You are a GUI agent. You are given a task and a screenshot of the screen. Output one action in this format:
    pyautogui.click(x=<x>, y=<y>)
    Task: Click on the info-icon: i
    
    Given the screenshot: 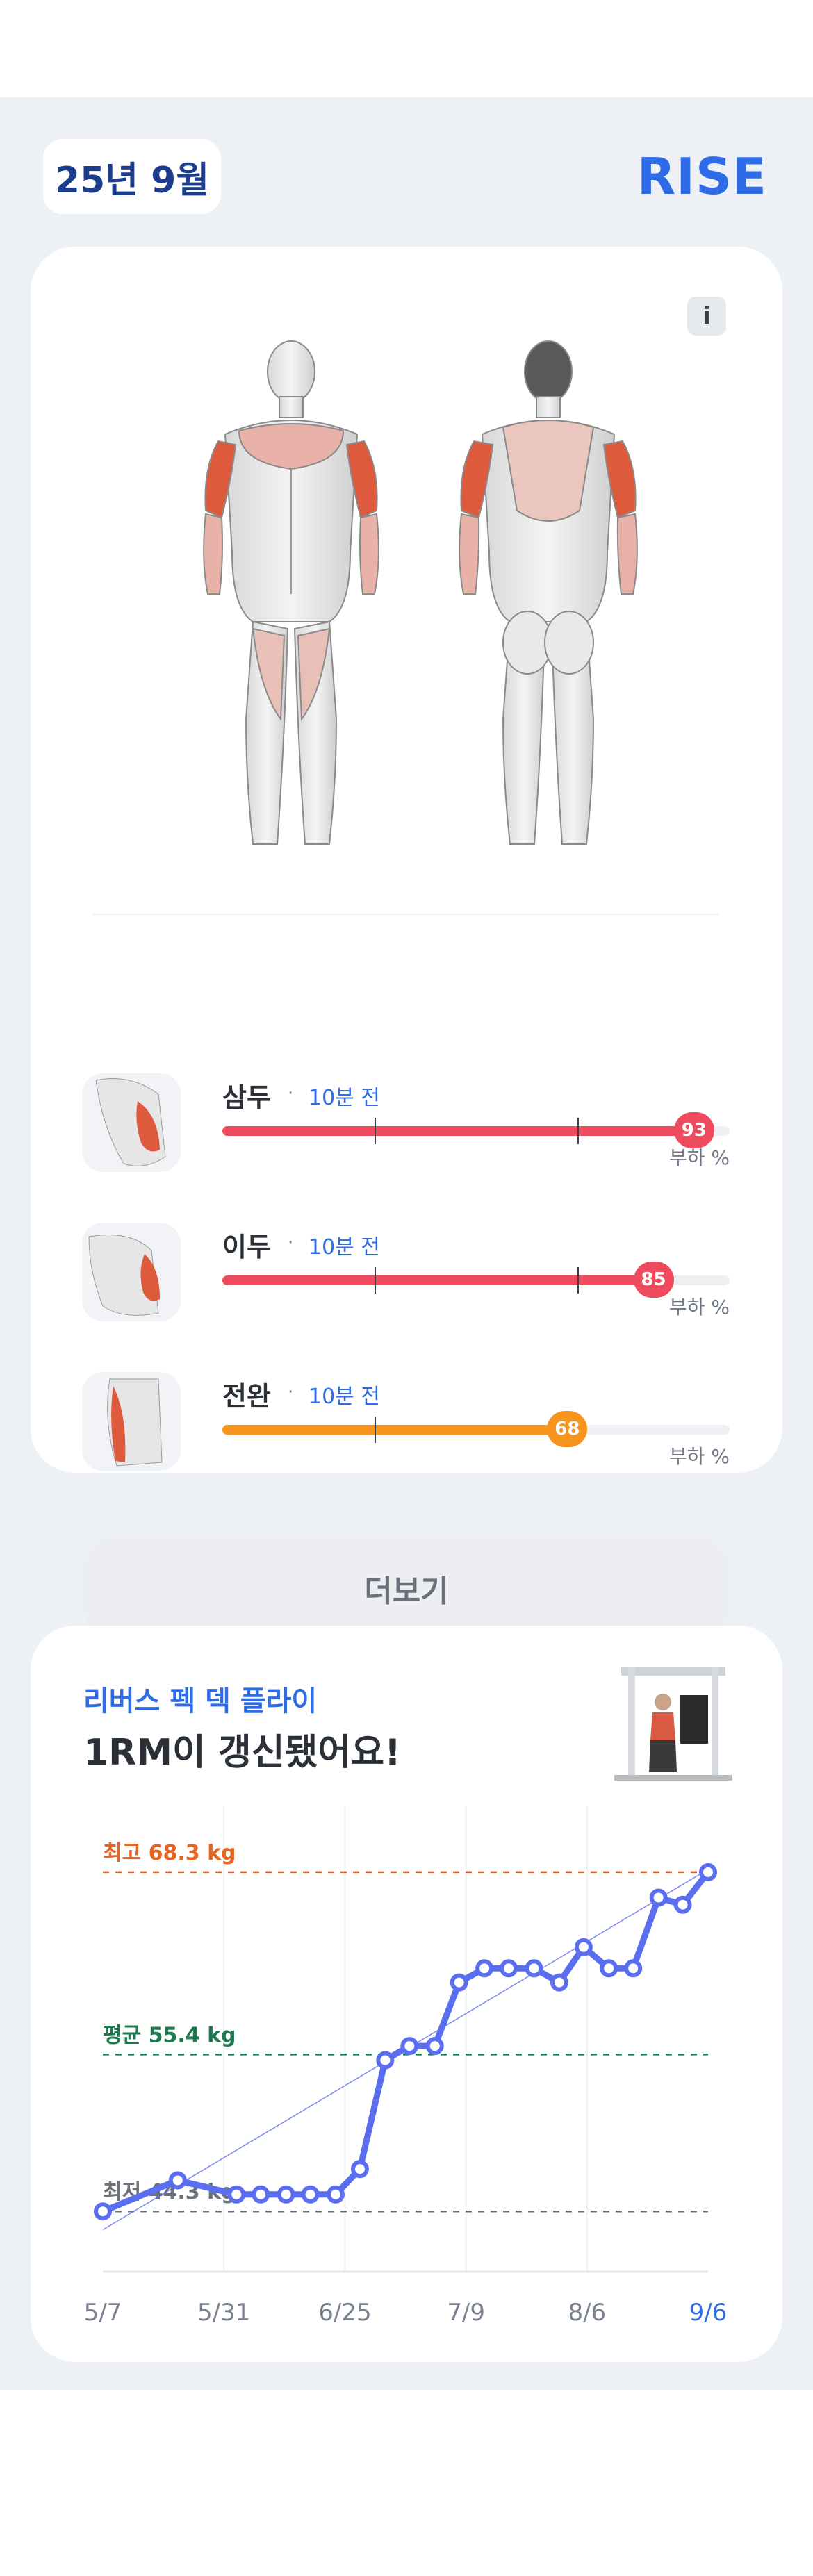 What is the action you would take?
    pyautogui.click(x=707, y=316)
    